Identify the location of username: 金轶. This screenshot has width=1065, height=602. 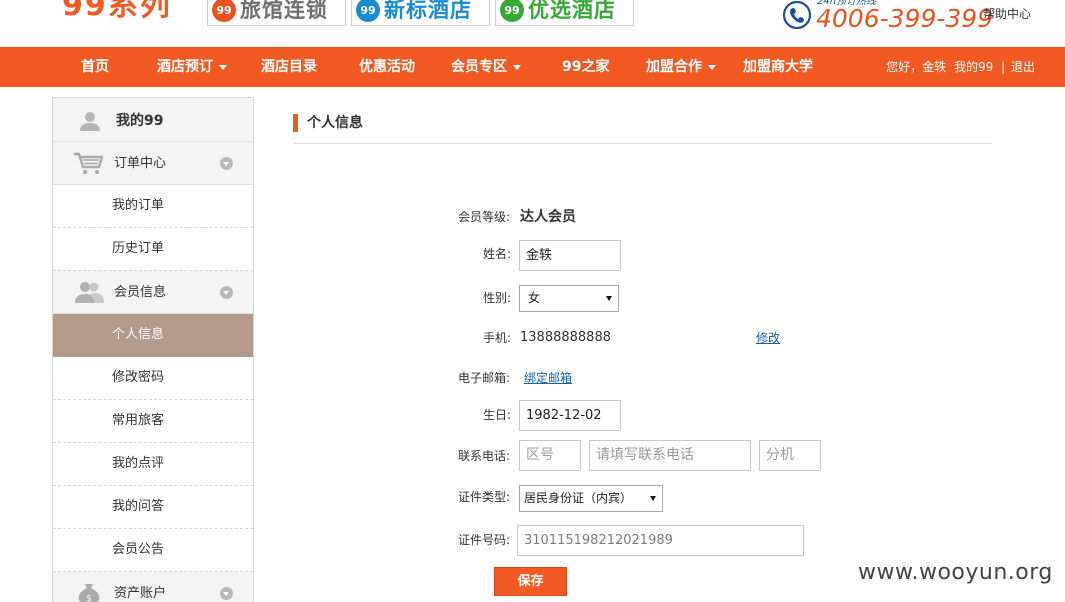
(934, 67).